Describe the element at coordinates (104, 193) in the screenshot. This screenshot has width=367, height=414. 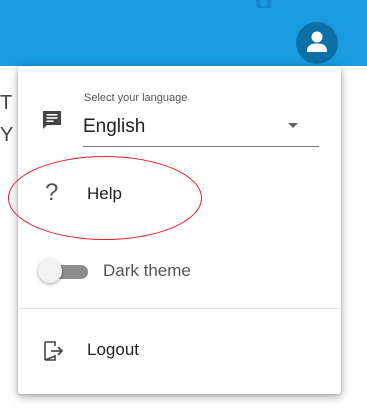
I see `menu-item-help-label: Help` at that location.